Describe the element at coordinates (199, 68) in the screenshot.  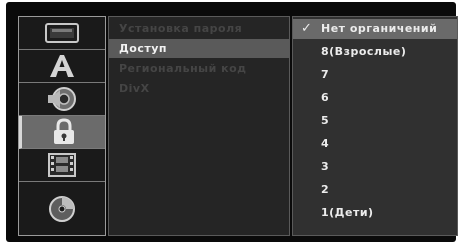
I see `menu-item-region-code: Региональный код` at that location.